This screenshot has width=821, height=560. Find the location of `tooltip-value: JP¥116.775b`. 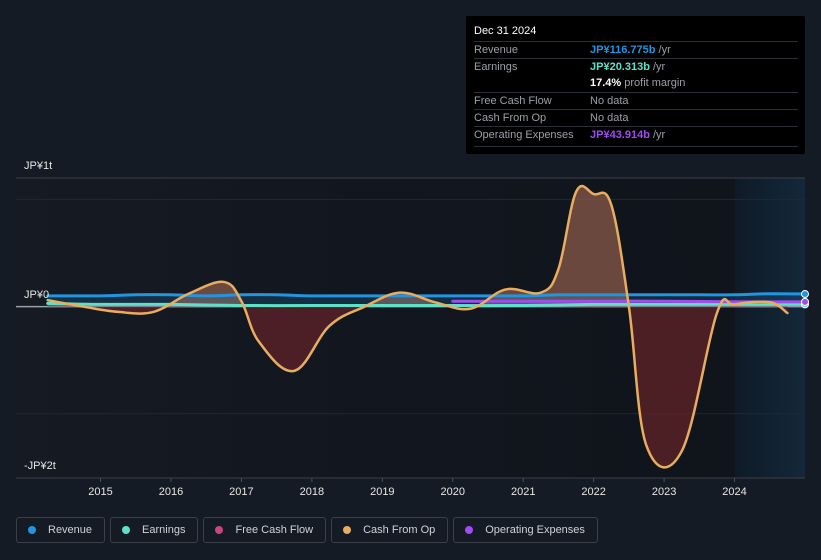

tooltip-value: JP¥116.775b is located at coordinates (623, 50).